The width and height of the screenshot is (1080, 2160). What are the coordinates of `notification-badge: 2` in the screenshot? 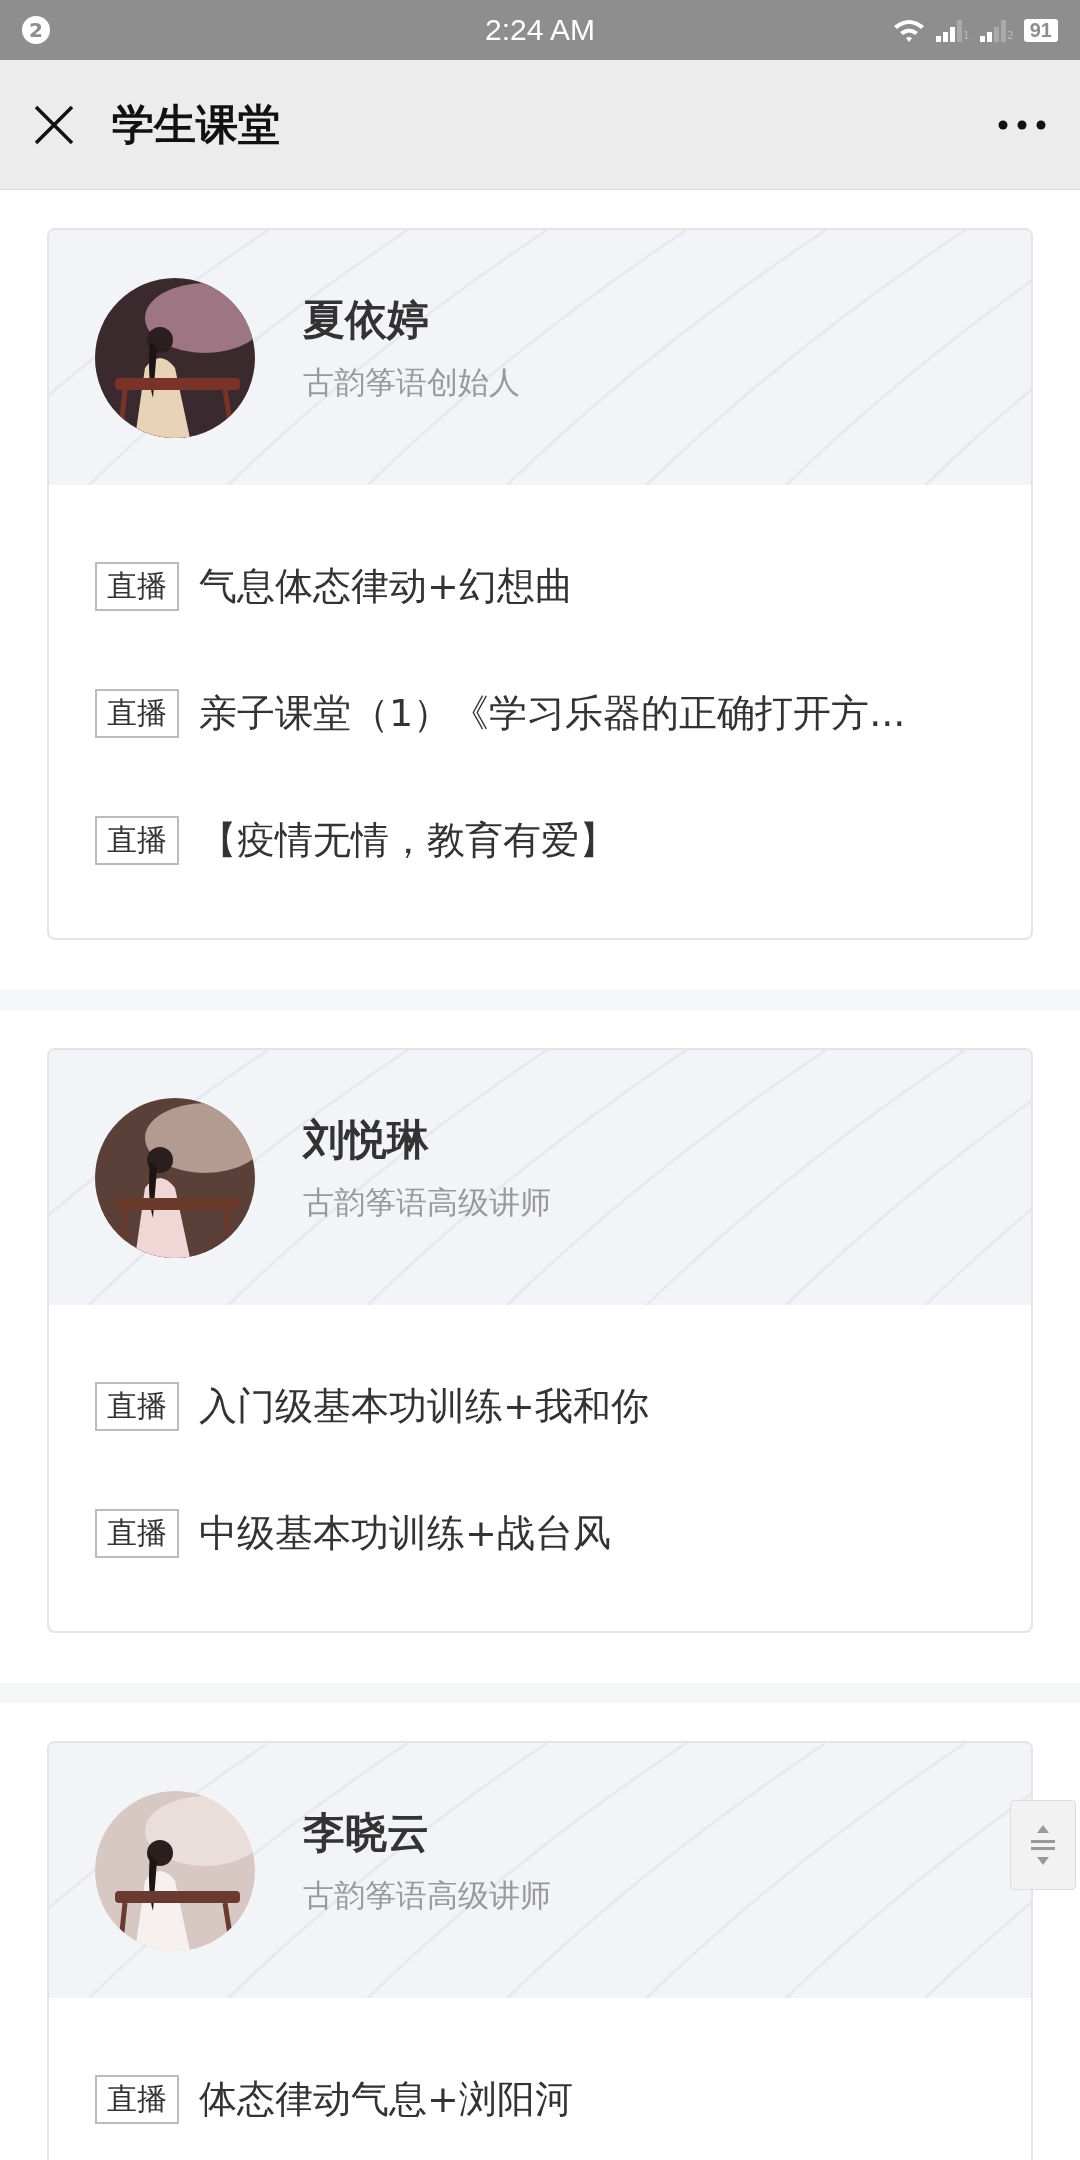 It's located at (36, 30).